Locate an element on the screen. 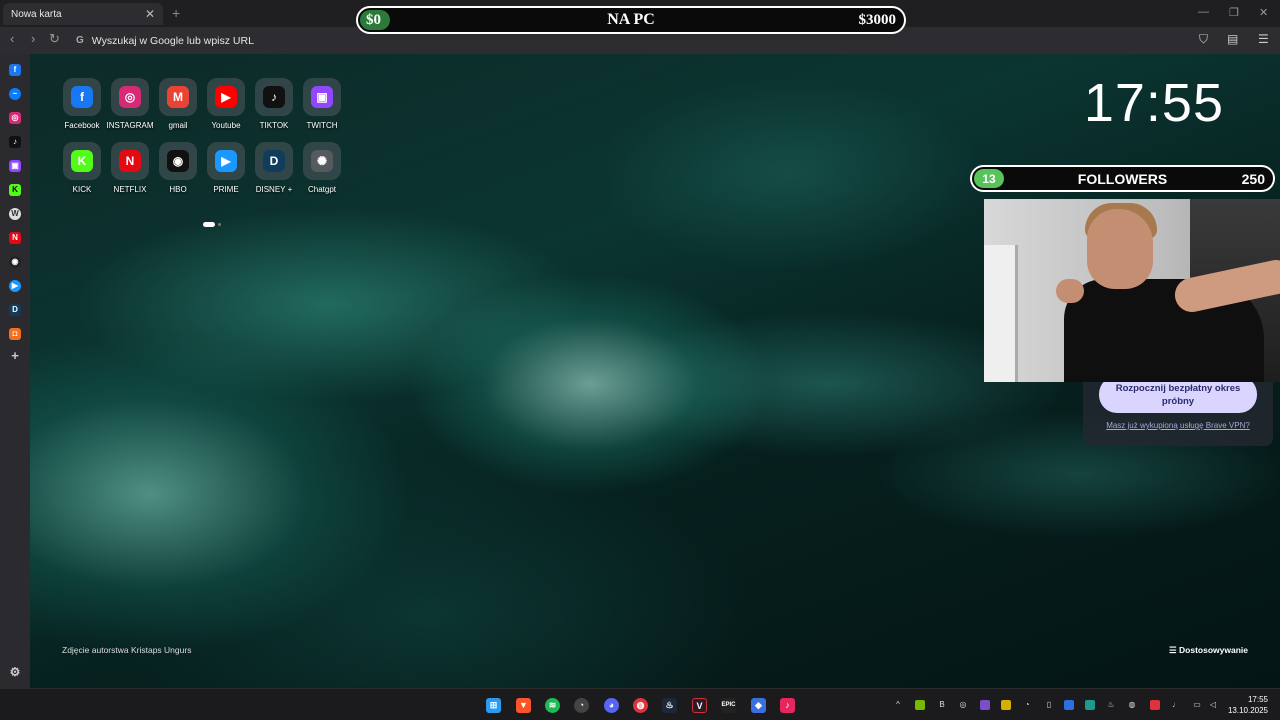  customize-button: ☰ Dostosowywanie is located at coordinates (1208, 650).